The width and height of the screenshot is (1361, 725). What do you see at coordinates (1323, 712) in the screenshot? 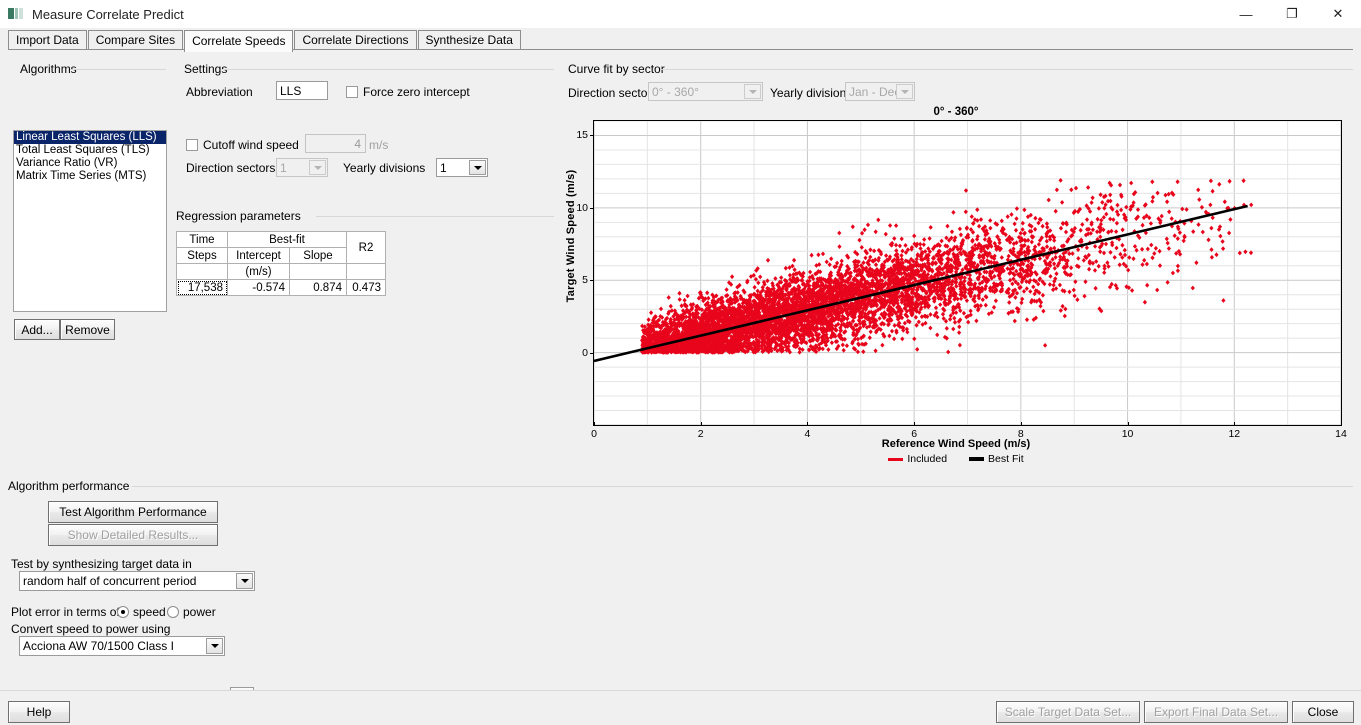
I see `close-button: Close` at bounding box center [1323, 712].